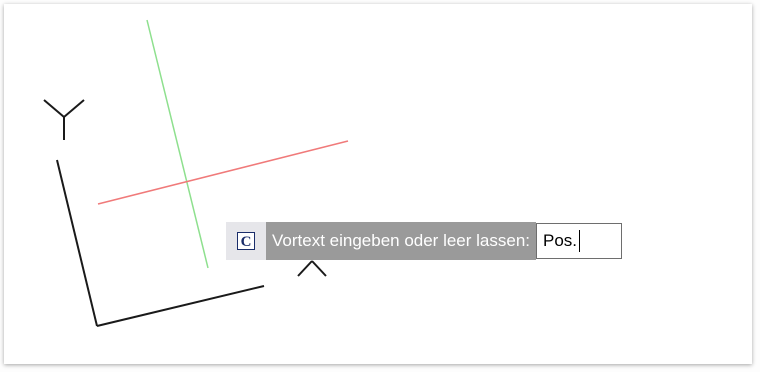 This screenshot has width=760, height=372. What do you see at coordinates (77, 243) in the screenshot?
I see `ucs-y-axis-line` at bounding box center [77, 243].